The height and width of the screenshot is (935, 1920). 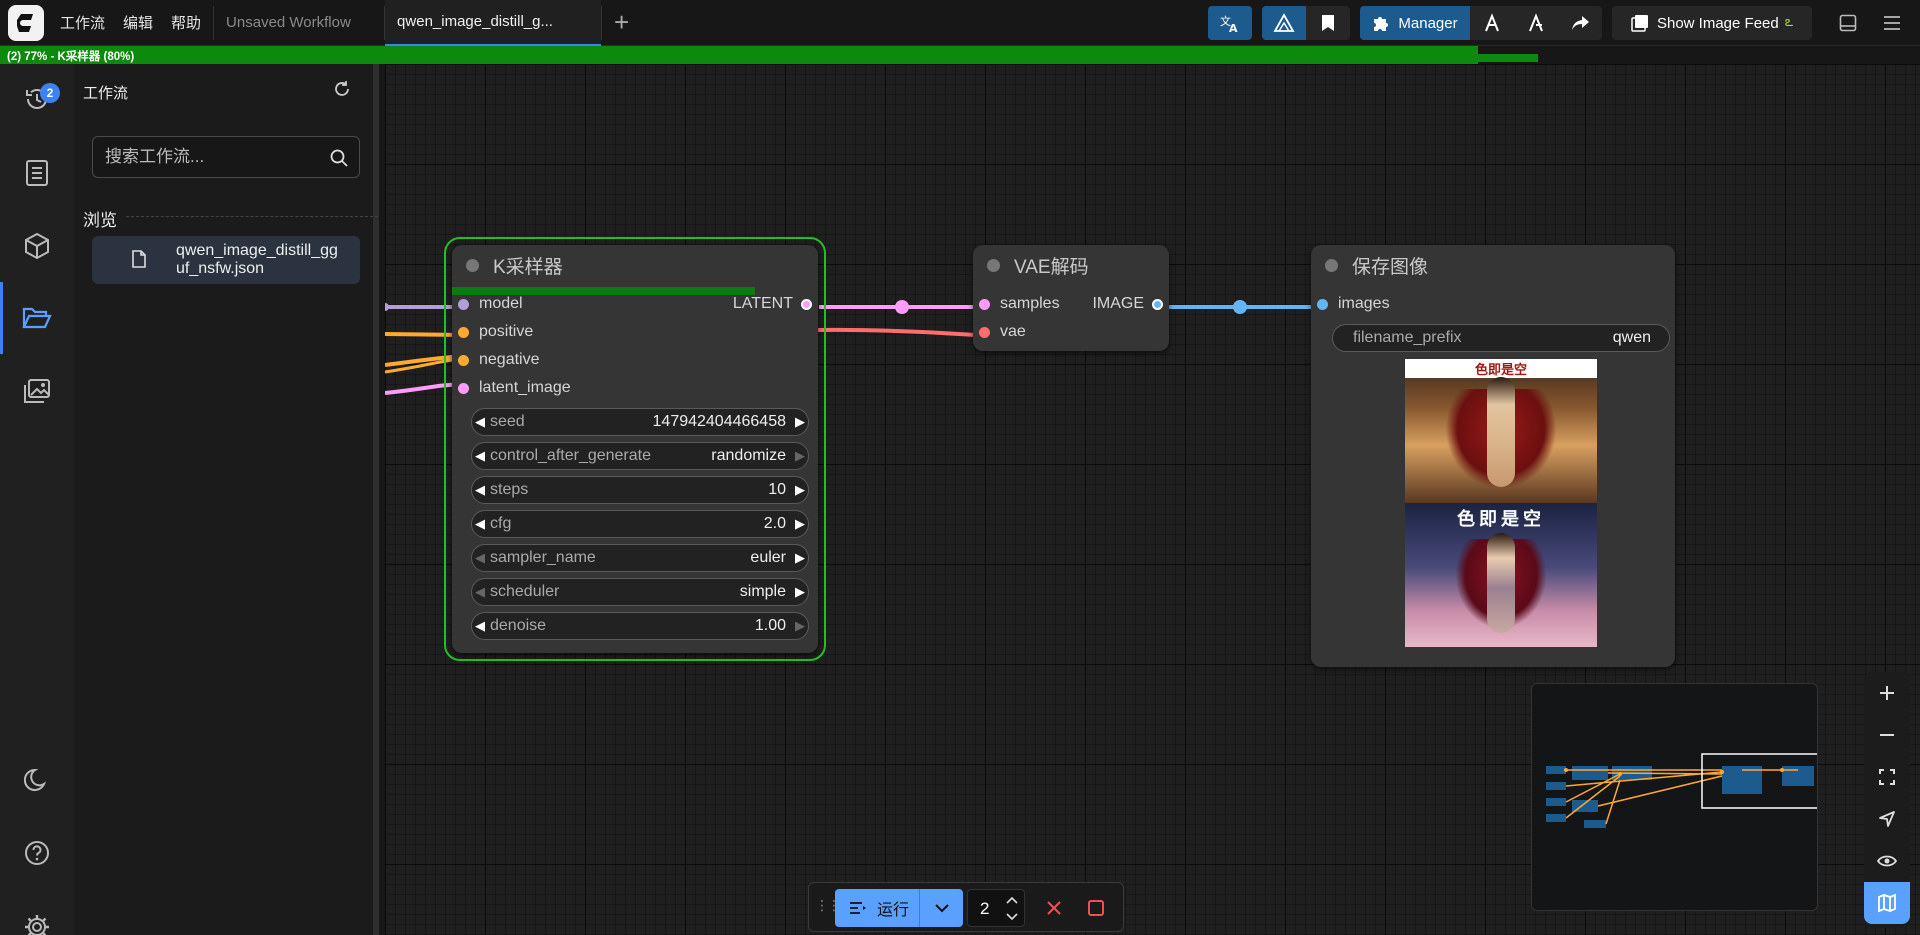 What do you see at coordinates (226, 260) in the screenshot?
I see `workflow-file-item: qwen_image_distill_gguf_nsfw.json` at bounding box center [226, 260].